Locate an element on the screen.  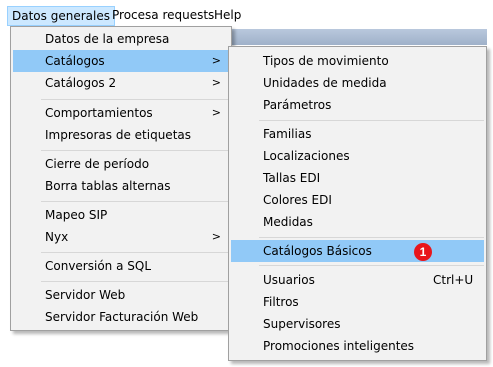
menu-item-label: Catálogos 2 is located at coordinates (81, 83).